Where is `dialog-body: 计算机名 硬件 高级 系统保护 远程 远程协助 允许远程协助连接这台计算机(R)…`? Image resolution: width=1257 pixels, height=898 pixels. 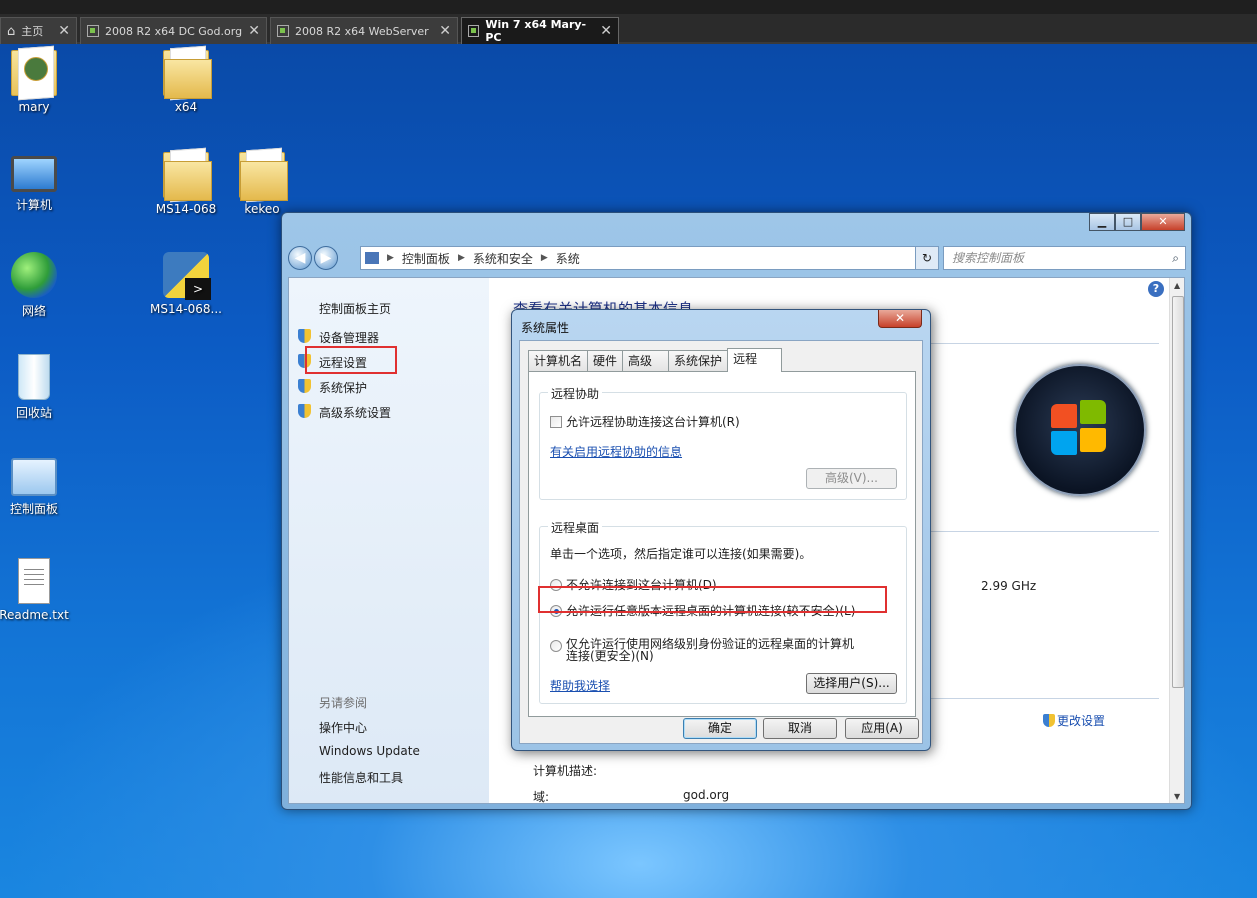 dialog-body: 计算机名 硬件 高级 系统保护 远程 远程协助 允许远程协助连接这台计算机(R)… is located at coordinates (721, 542).